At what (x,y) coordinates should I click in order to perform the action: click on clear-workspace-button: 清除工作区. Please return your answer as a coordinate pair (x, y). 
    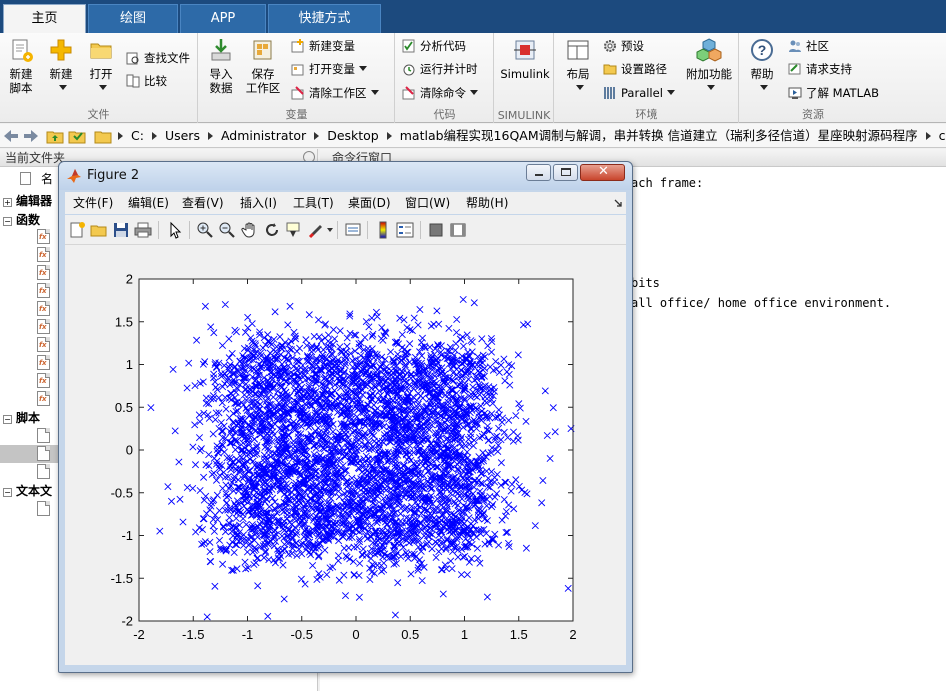
    Looking at the image, I should click on (335, 93).